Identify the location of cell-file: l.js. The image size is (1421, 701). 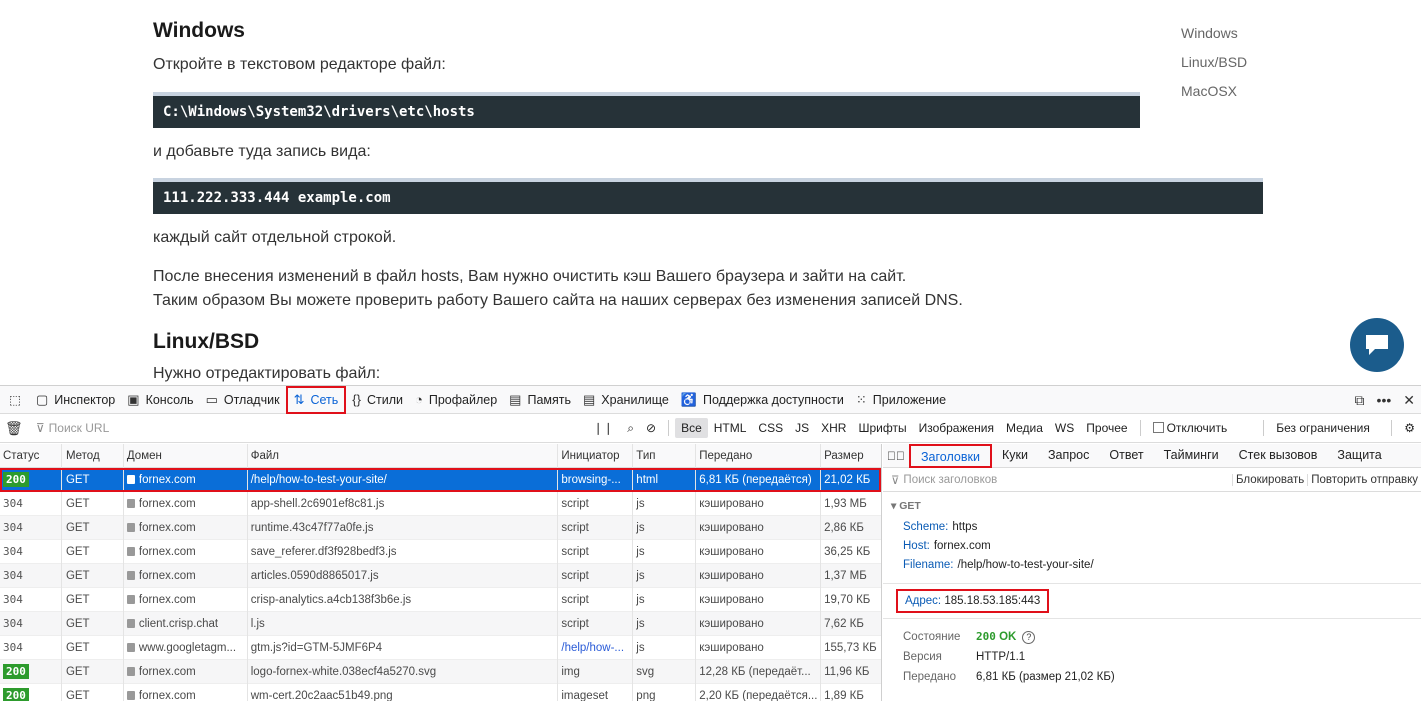
(403, 623).